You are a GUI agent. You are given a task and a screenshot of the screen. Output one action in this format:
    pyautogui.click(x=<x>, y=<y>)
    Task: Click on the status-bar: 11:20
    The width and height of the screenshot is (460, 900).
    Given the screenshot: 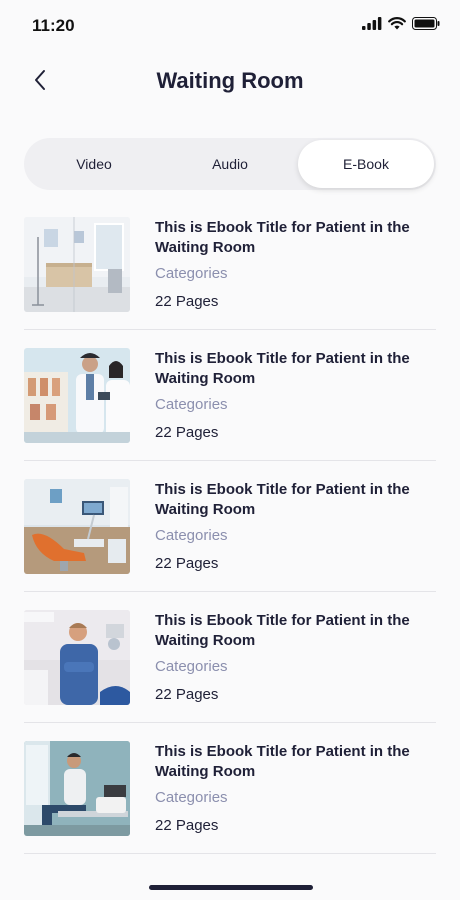 What is the action you would take?
    pyautogui.click(x=230, y=26)
    